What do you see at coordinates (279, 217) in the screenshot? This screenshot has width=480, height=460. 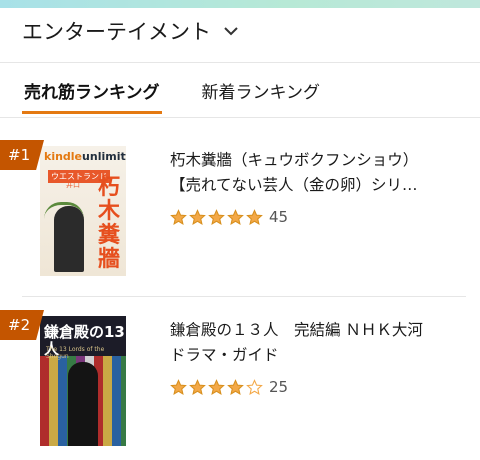 I see `review-count: 45` at bounding box center [279, 217].